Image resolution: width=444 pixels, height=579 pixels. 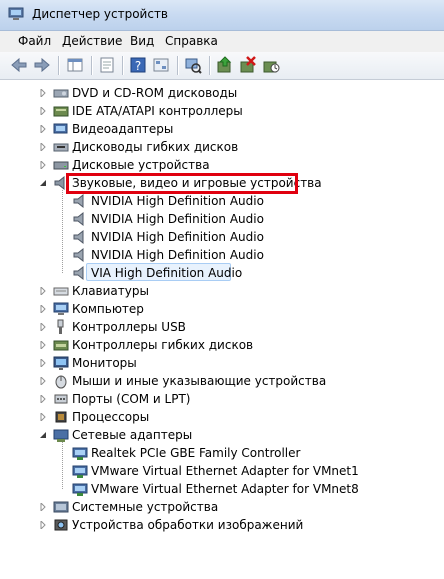 What do you see at coordinates (222, 507) in the screenshot?
I see `device-category-item: Системные устройства` at bounding box center [222, 507].